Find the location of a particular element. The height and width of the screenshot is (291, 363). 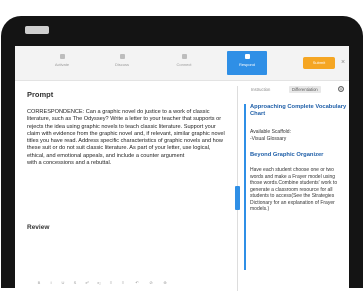

scaffold-label: Available Scaffold: is located at coordinates (270, 132).